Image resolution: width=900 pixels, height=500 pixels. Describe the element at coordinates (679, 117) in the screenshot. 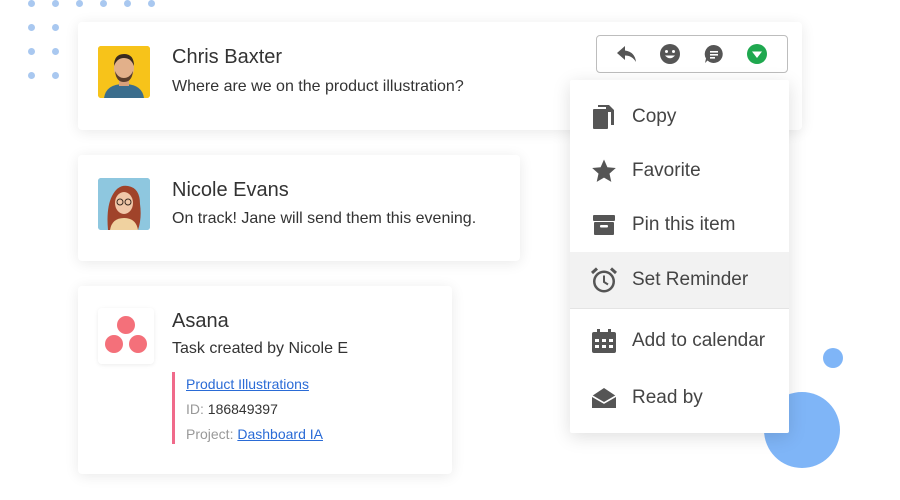

I see `menu-item-copy: Copy` at that location.